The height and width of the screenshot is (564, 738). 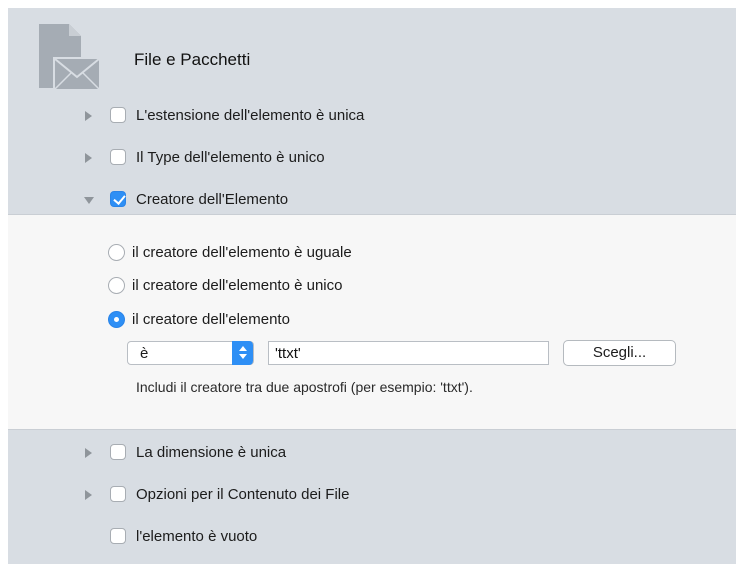 I want to click on radio-label: il creatore dell'elemento, so click(x=211, y=319).